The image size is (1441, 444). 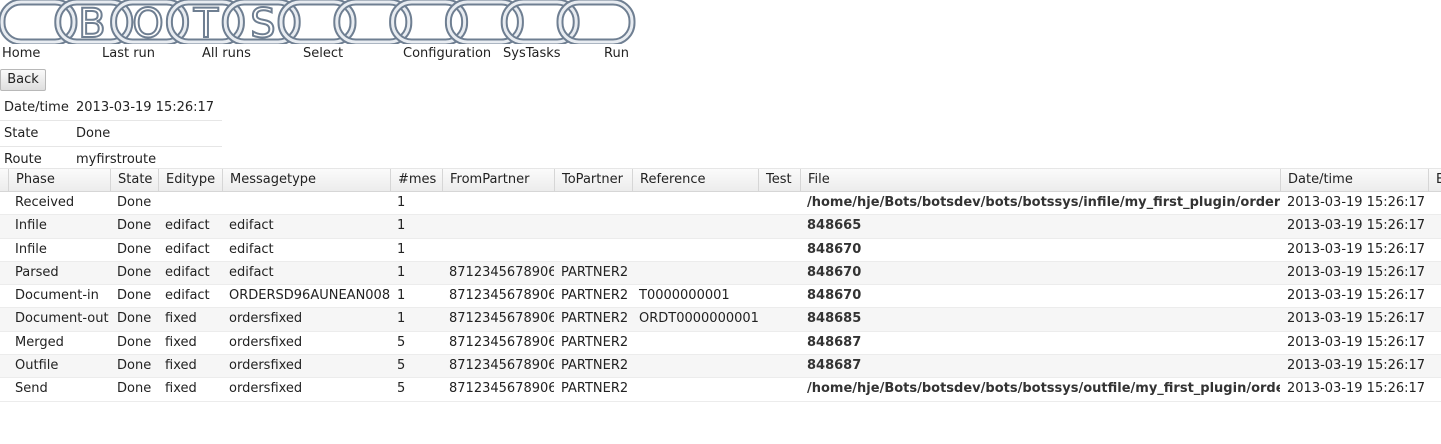 What do you see at coordinates (498, 180) in the screenshot?
I see `column-header: FromPartner` at bounding box center [498, 180].